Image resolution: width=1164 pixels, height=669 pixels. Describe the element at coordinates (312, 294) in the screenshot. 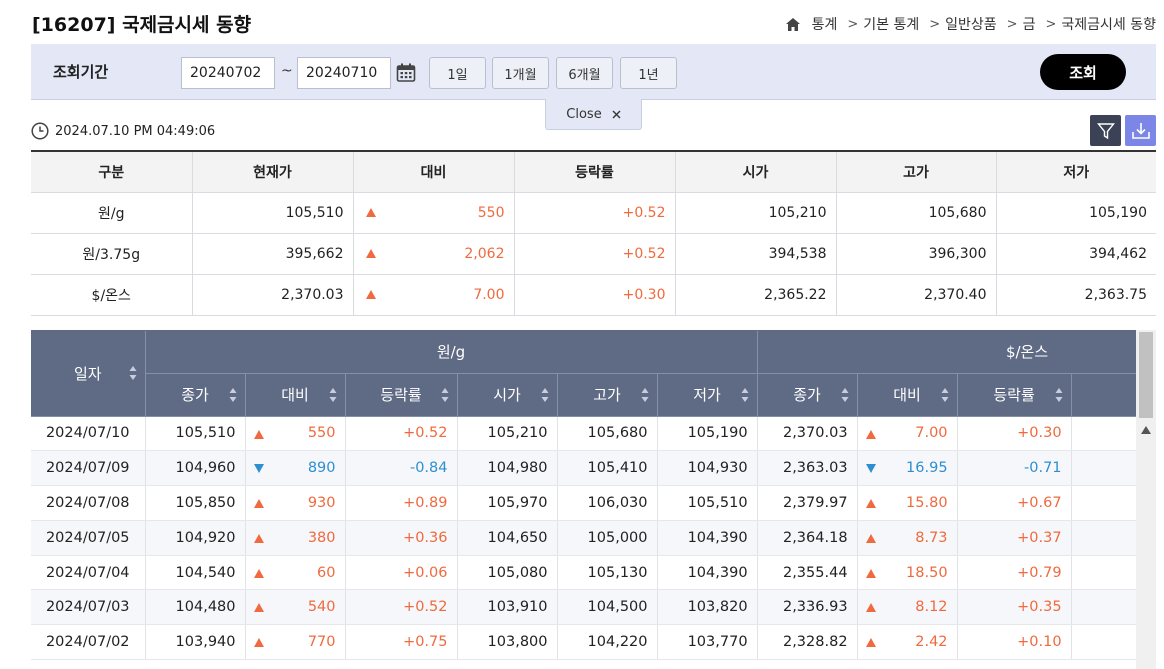

I see `cell-value: 2,370.03` at that location.